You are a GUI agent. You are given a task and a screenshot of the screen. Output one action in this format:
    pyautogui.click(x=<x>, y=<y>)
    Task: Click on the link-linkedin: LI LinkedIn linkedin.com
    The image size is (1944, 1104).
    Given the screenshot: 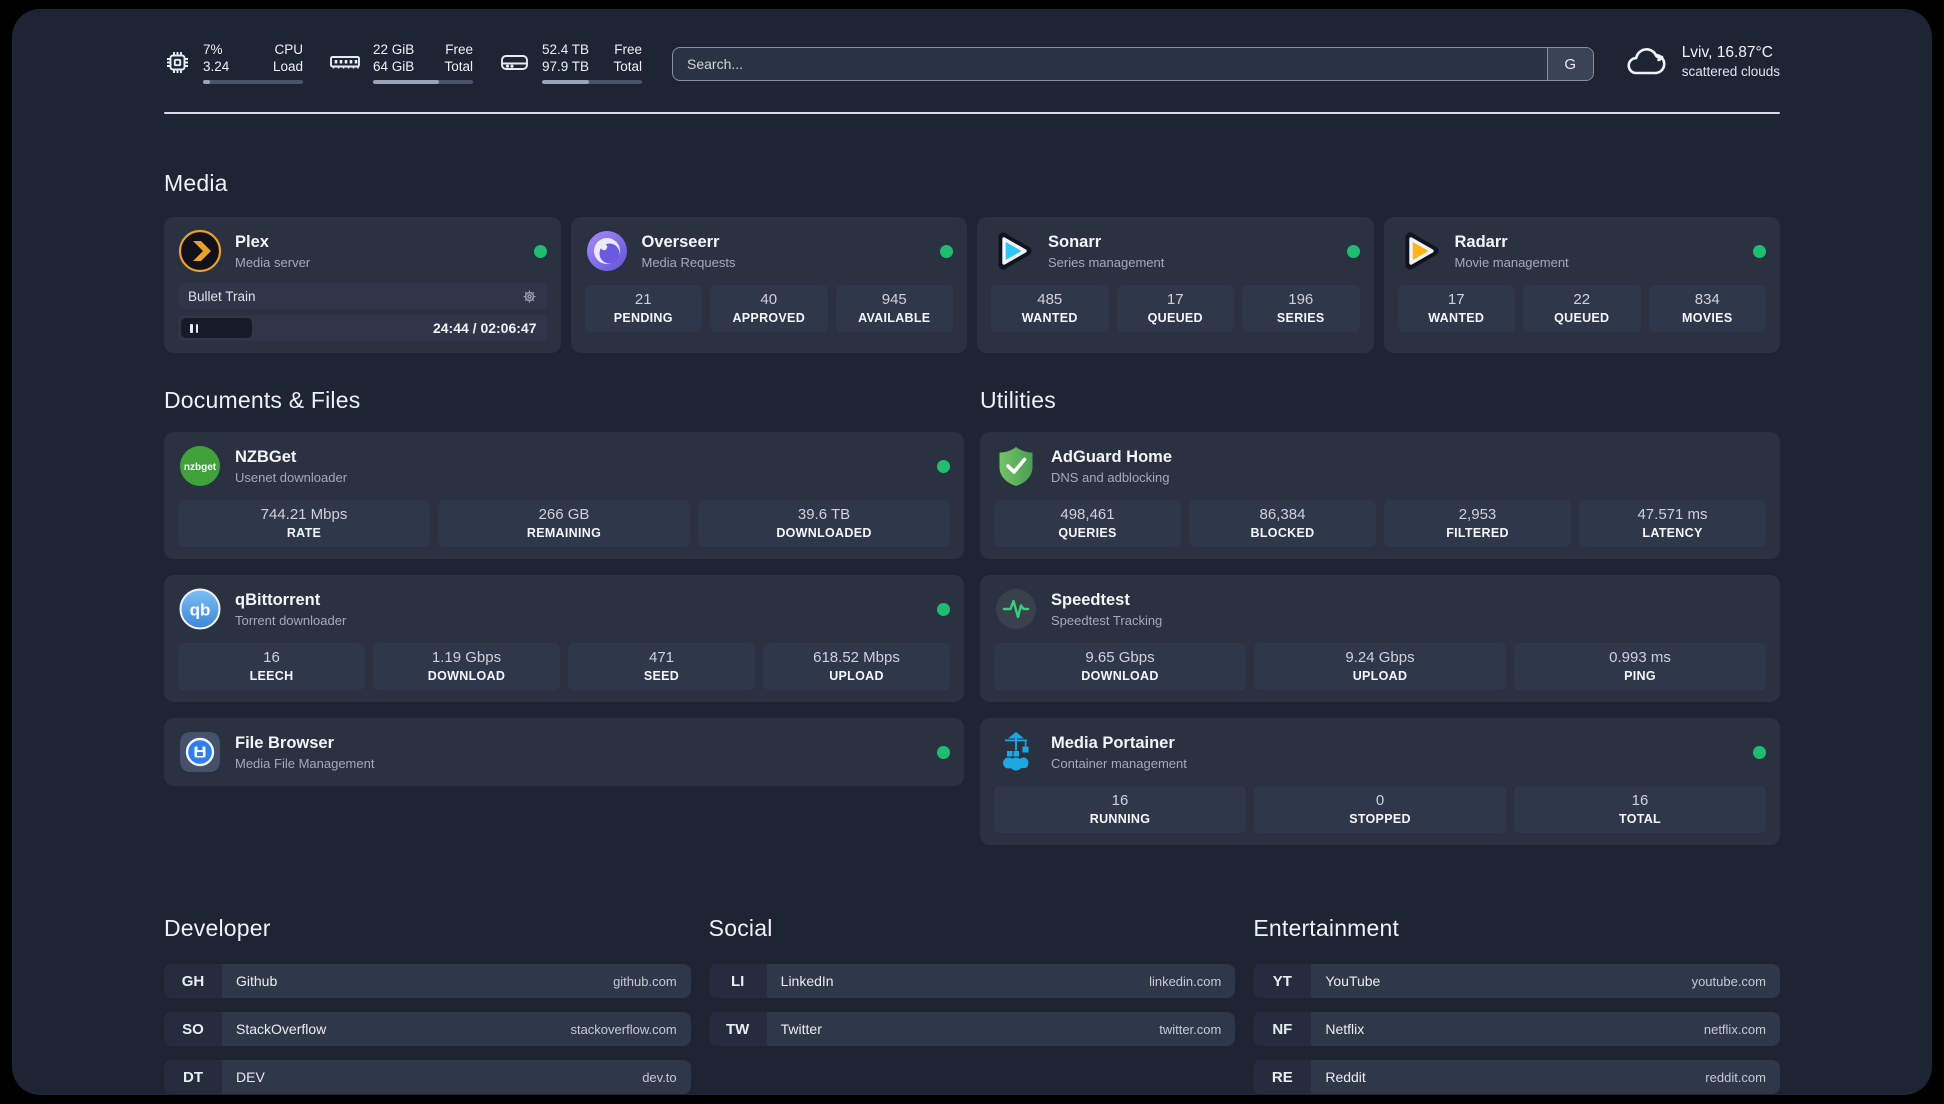 What is the action you would take?
    pyautogui.click(x=972, y=981)
    